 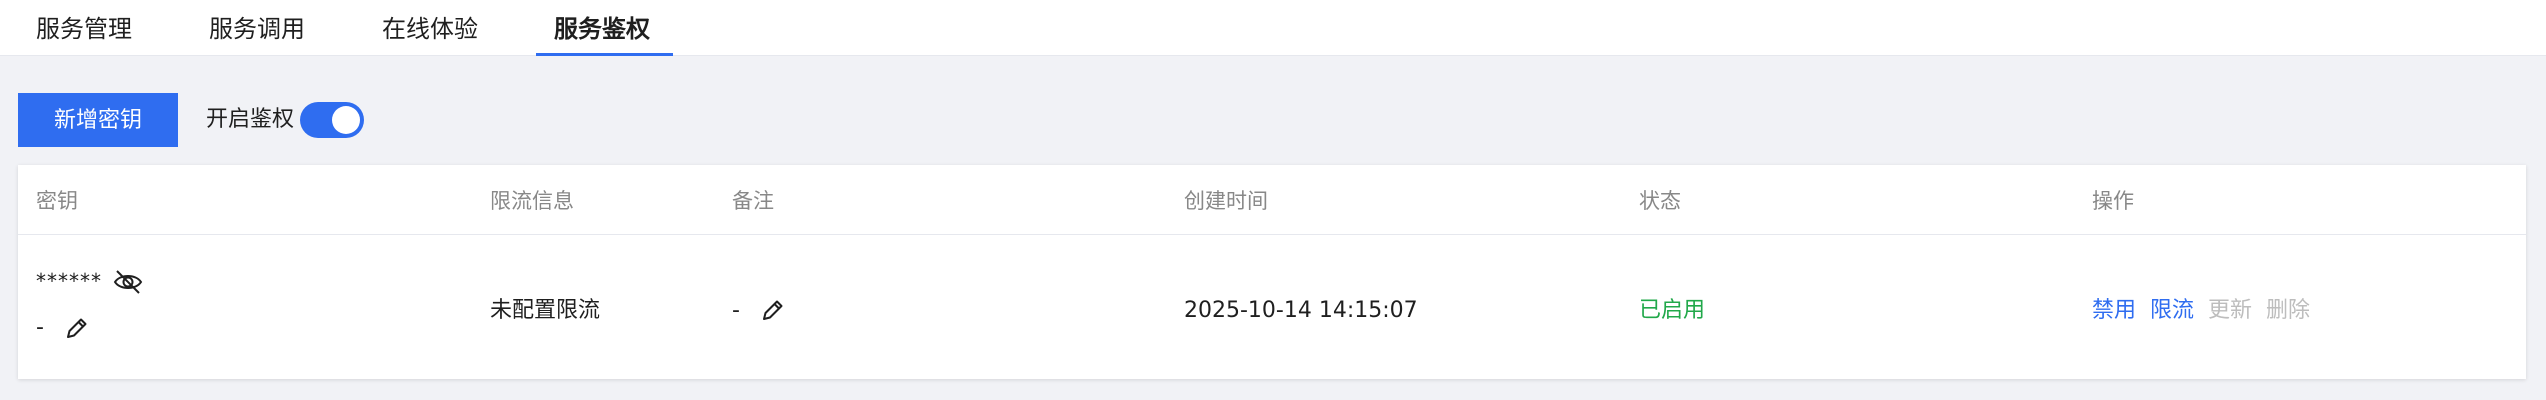 What do you see at coordinates (57, 201) in the screenshot?
I see `column-header-key: 密钥` at bounding box center [57, 201].